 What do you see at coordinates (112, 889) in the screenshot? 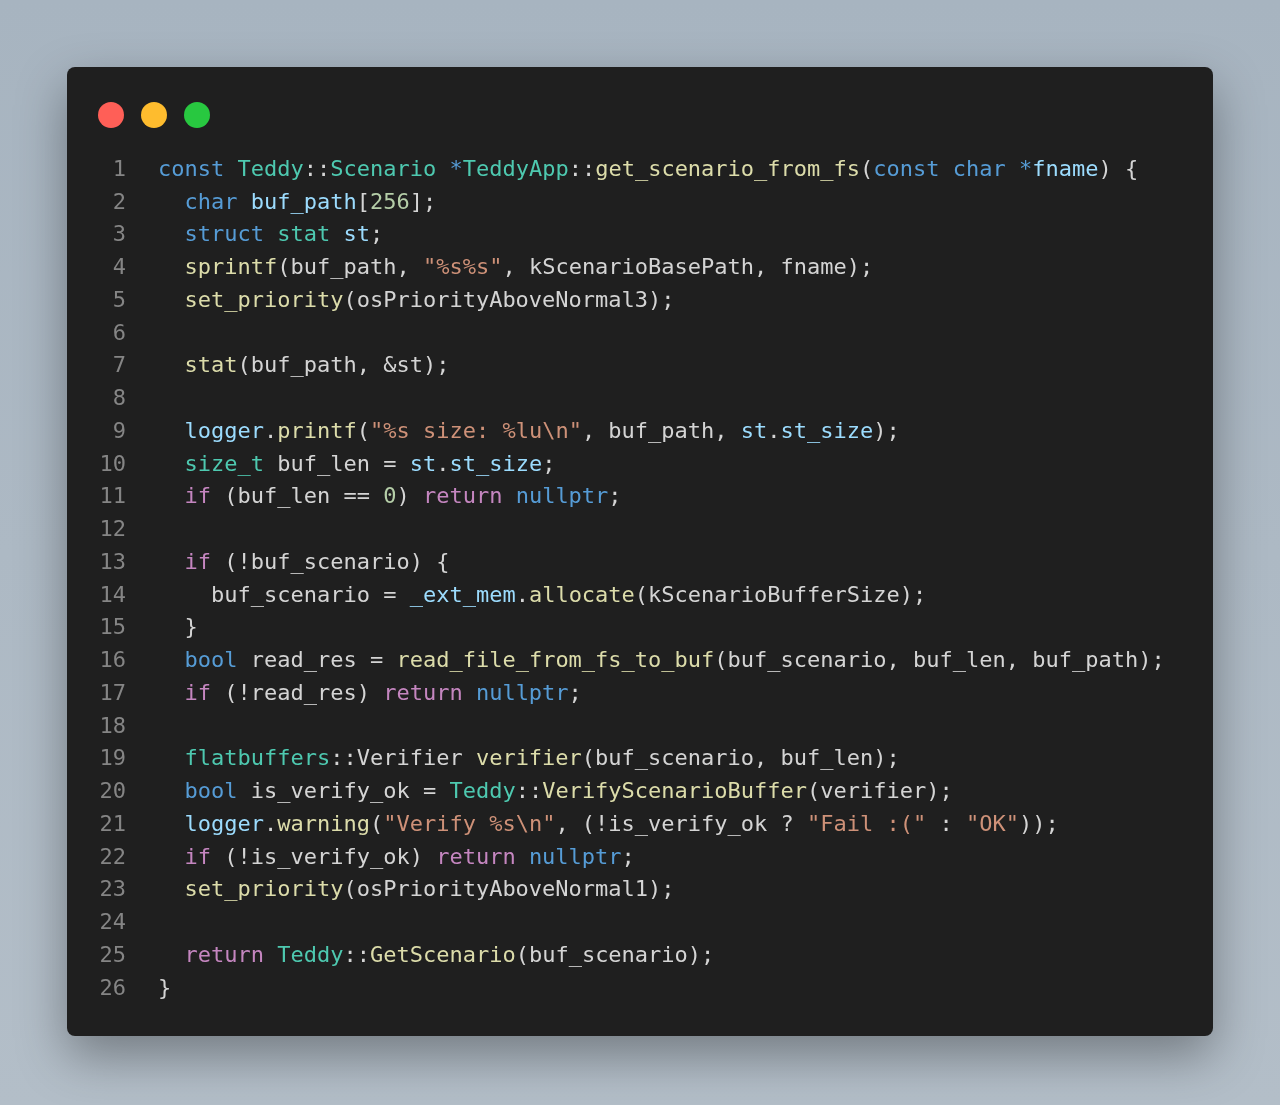
I see `line-number: 23` at bounding box center [112, 889].